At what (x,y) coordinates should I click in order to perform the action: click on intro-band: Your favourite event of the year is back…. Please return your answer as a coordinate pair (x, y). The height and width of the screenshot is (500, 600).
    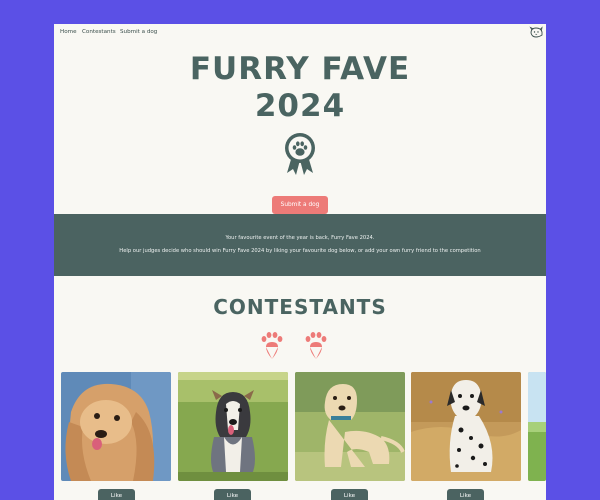
    Looking at the image, I should click on (300, 245).